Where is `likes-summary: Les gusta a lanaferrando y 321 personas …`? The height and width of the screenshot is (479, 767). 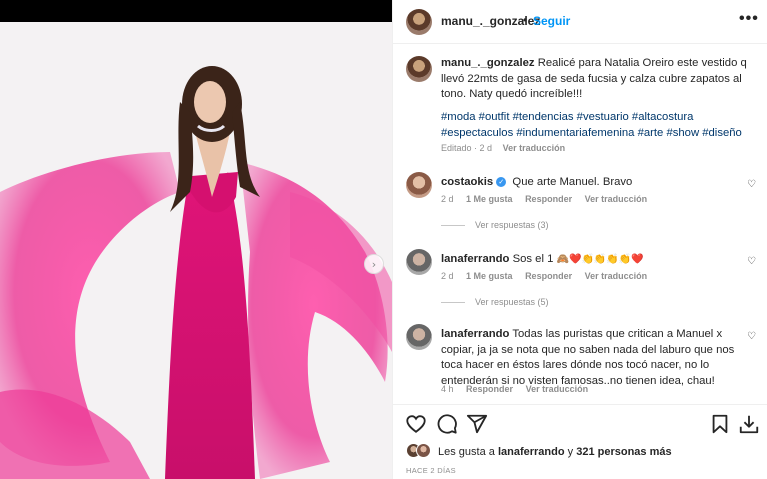
likes-summary: Les gusta a lanaferrando y 321 personas … is located at coordinates (580, 451).